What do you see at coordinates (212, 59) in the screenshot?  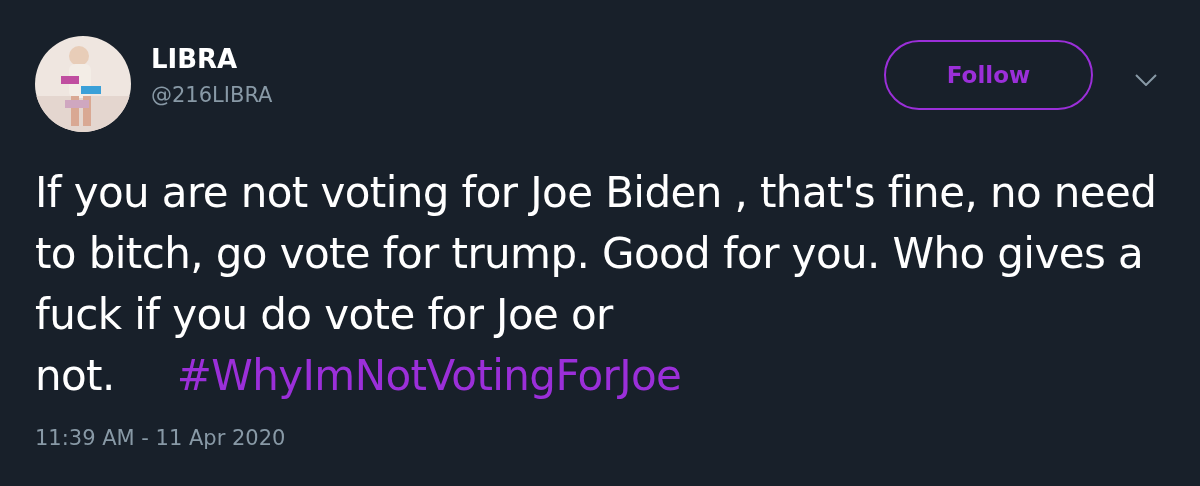 I see `display-name: LIBRA` at bounding box center [212, 59].